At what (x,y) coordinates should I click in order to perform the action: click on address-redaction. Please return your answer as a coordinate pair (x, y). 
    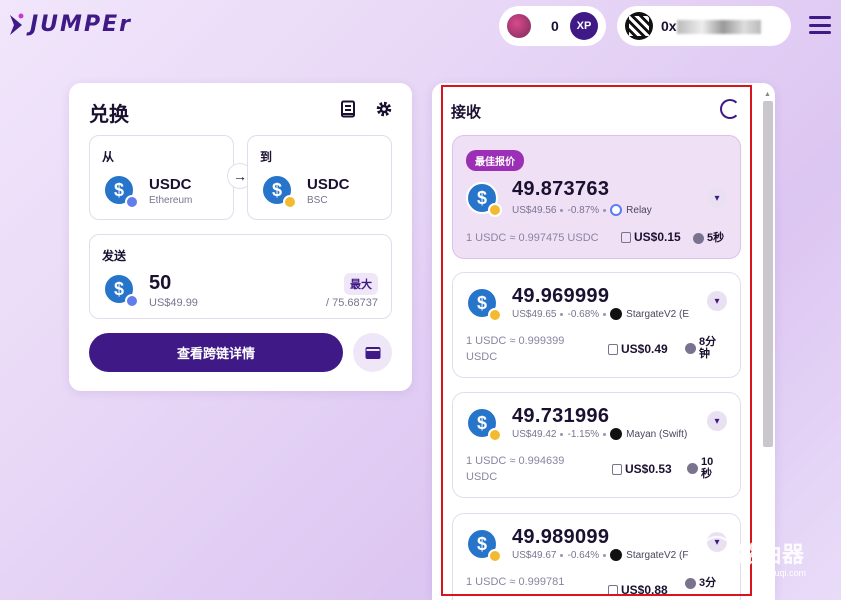
    Looking at the image, I should click on (718, 27).